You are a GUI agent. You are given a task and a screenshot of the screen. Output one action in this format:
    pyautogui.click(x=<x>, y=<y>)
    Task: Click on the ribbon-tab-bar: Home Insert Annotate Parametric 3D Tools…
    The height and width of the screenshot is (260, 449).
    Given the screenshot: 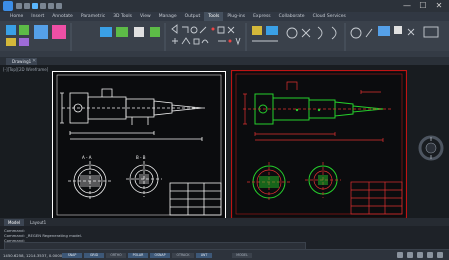 What is the action you would take?
    pyautogui.click(x=224, y=16)
    